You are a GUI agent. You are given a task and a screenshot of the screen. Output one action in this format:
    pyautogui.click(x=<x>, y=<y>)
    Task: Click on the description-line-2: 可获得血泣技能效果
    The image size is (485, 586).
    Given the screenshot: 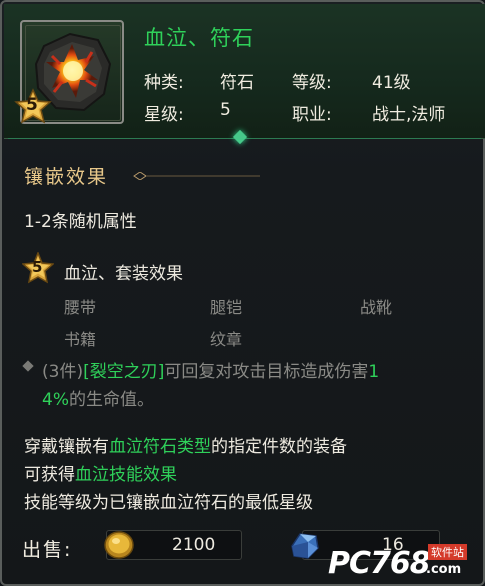 What is the action you would take?
    pyautogui.click(x=100, y=472)
    